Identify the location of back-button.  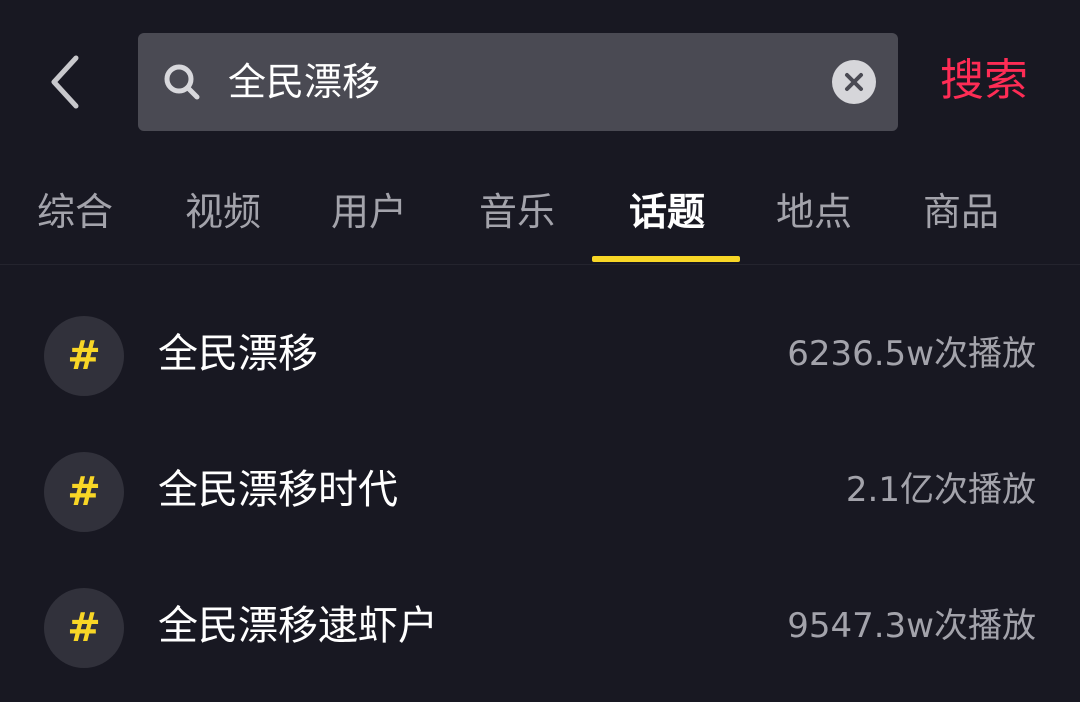
(65, 82).